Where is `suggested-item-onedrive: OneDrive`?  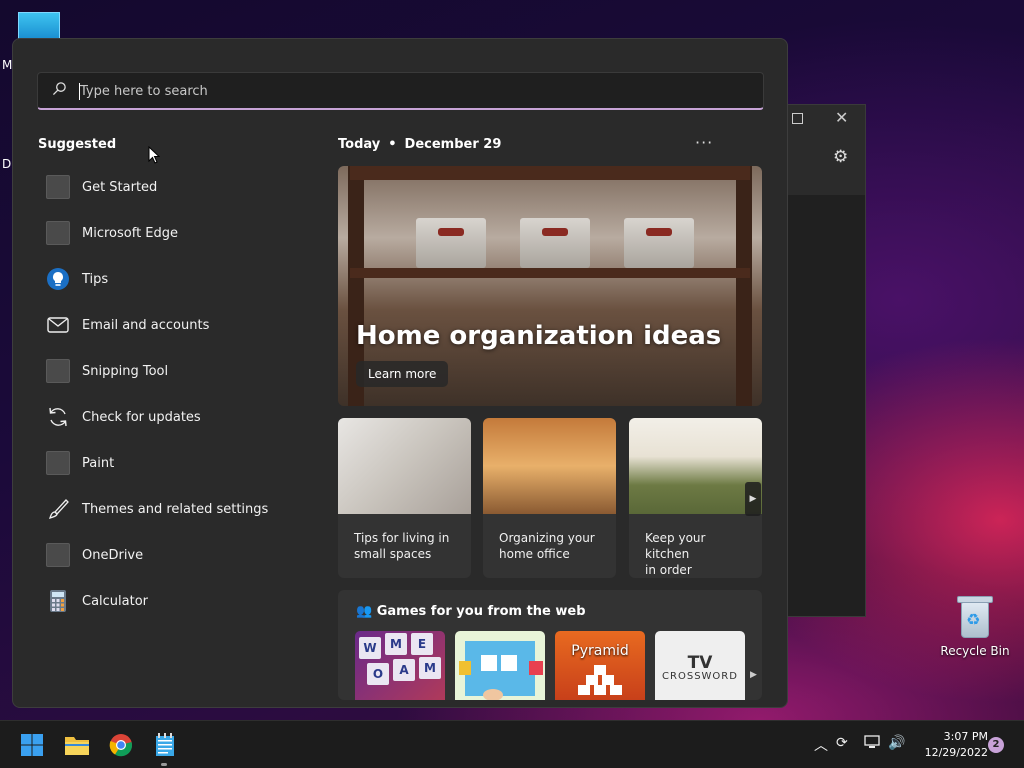 suggested-item-onedrive: OneDrive is located at coordinates (181, 555).